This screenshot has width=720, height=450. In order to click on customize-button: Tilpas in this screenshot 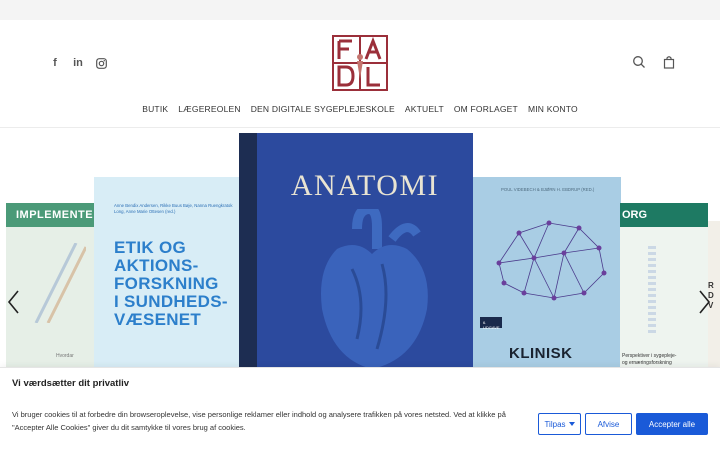, I will do `click(559, 424)`.